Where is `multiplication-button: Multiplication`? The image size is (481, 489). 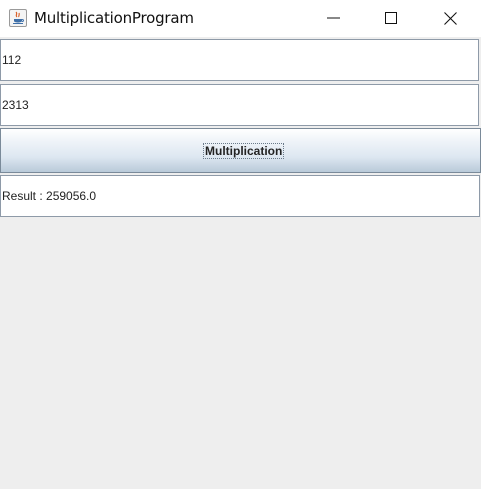
multiplication-button: Multiplication is located at coordinates (240, 150).